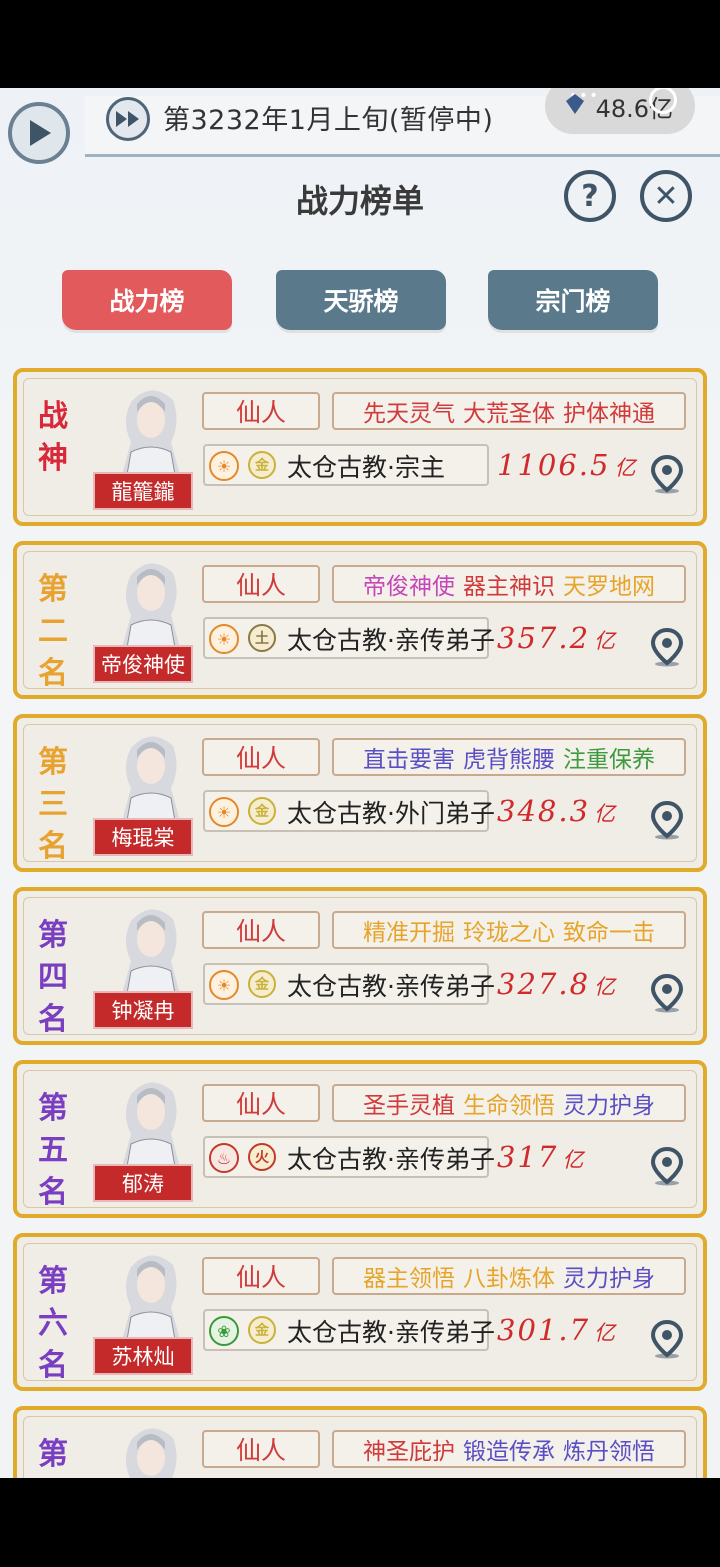 Image resolution: width=720 pixels, height=1567 pixels. I want to click on fast-forward-icon, so click(127, 119).